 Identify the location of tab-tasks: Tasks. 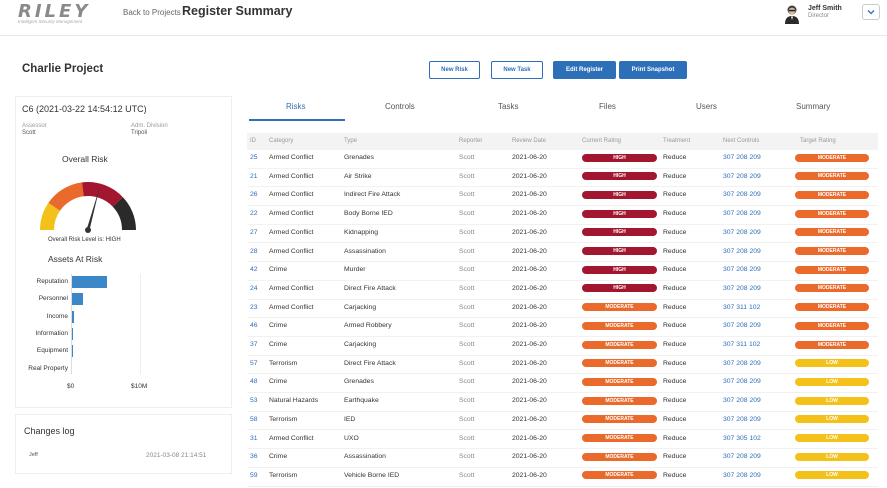
(508, 106).